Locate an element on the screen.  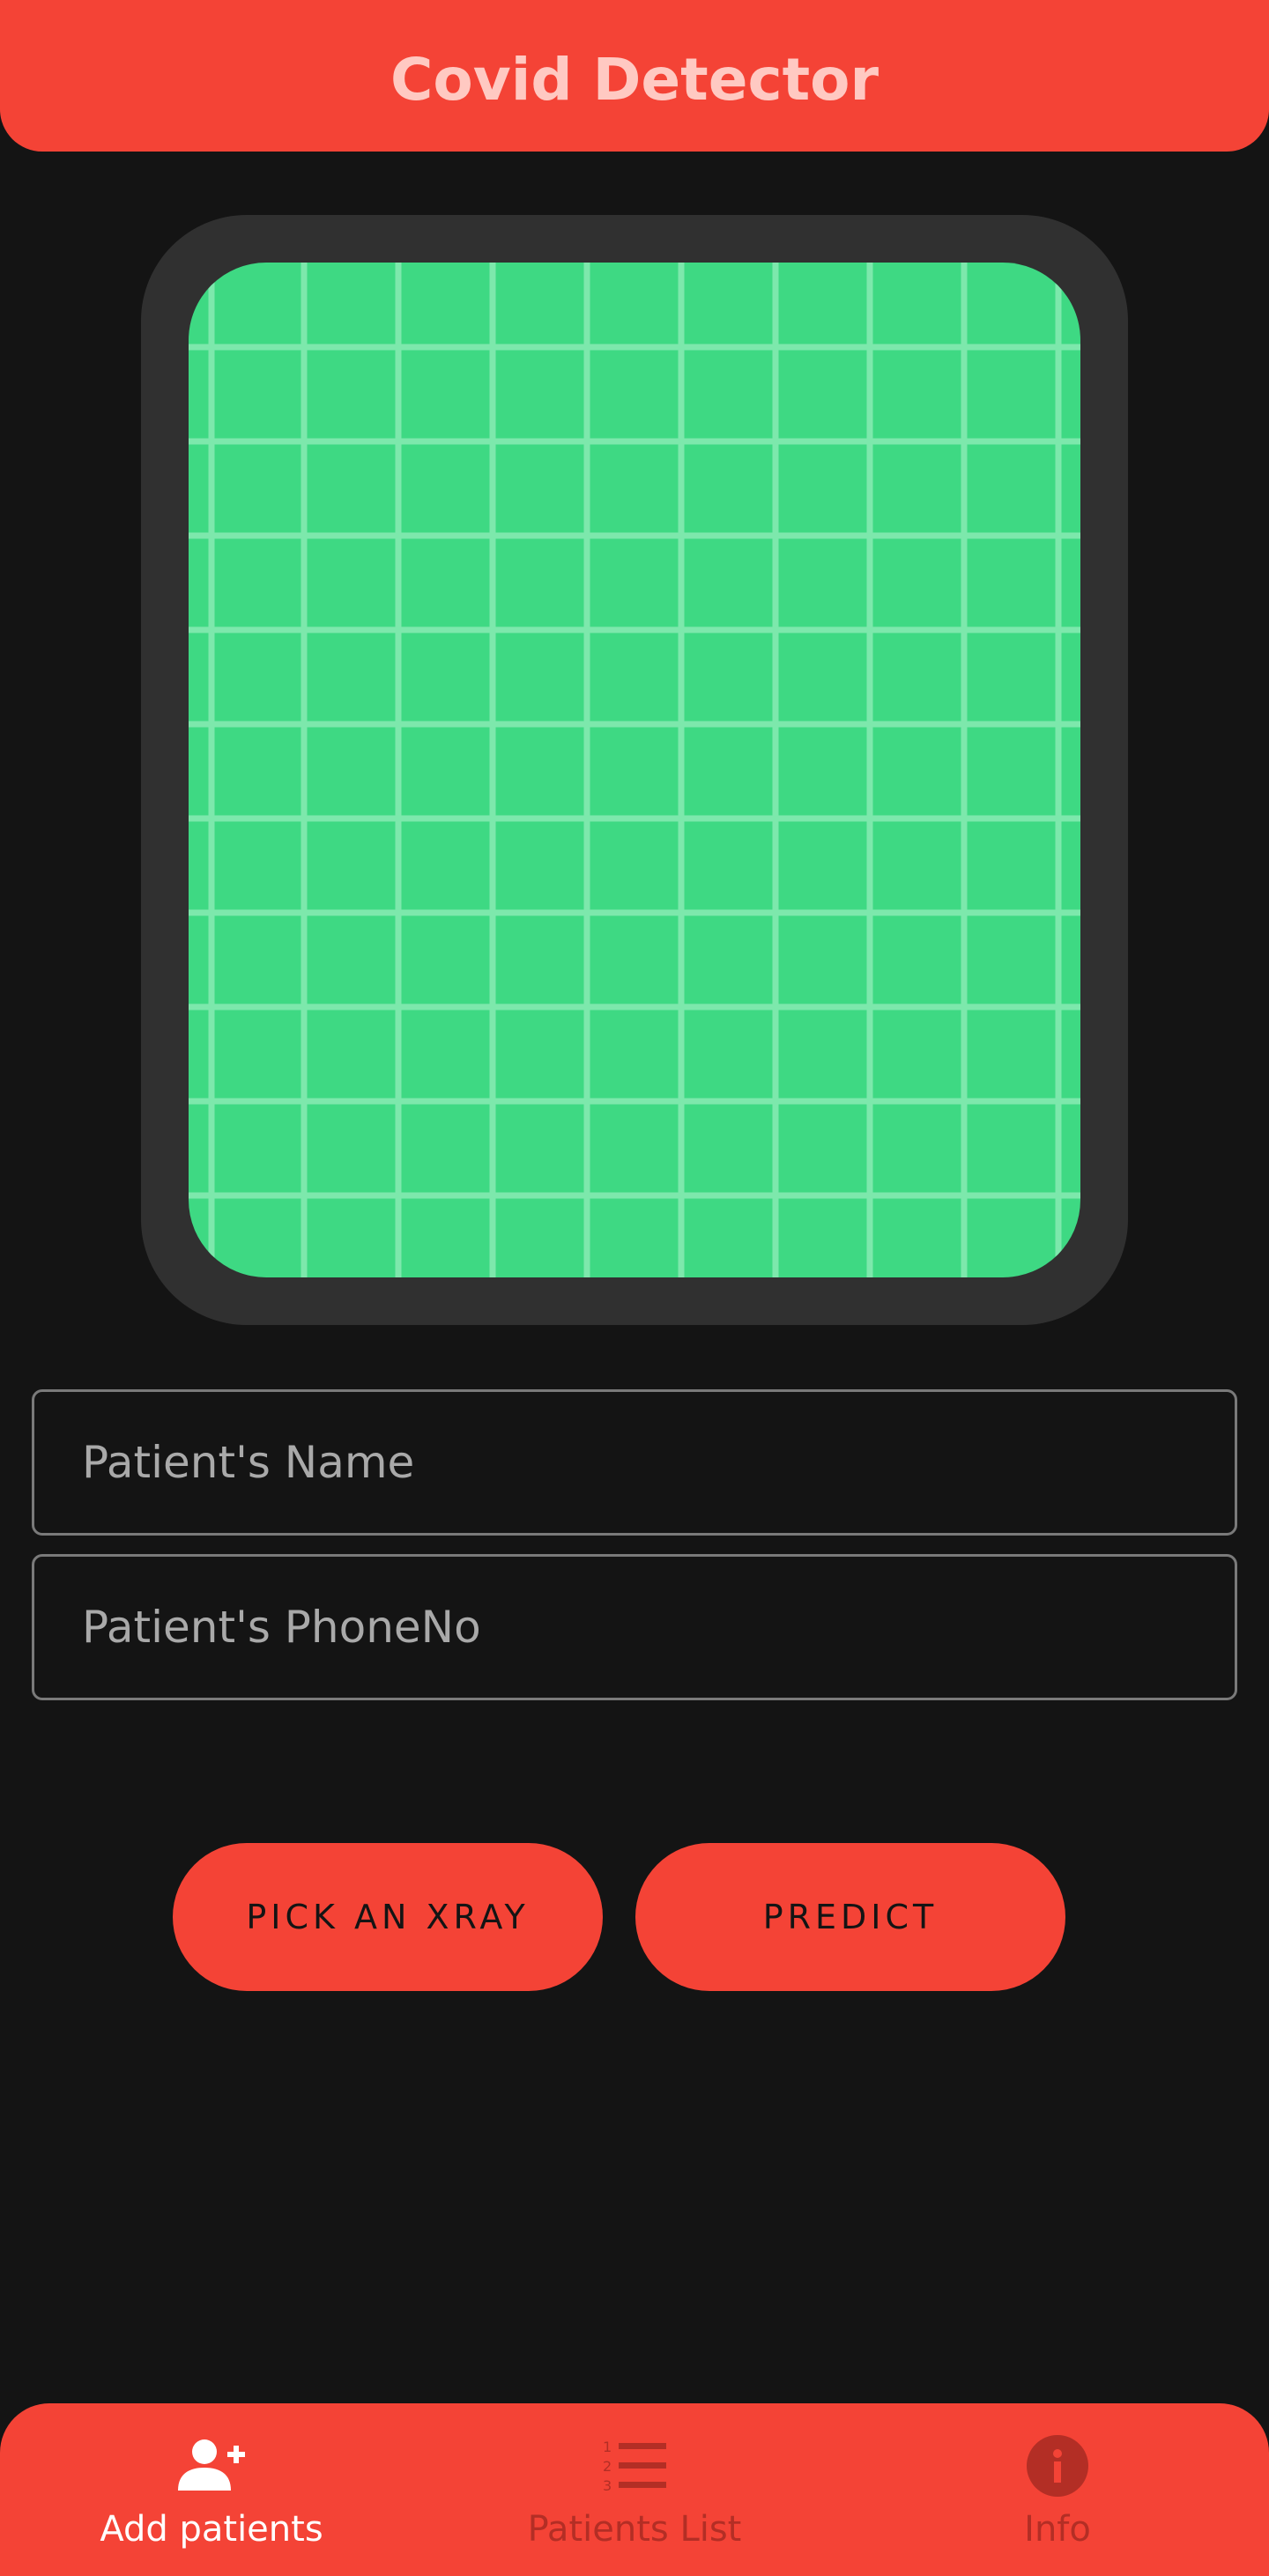
nav-label-info: Info is located at coordinates (1057, 2529).